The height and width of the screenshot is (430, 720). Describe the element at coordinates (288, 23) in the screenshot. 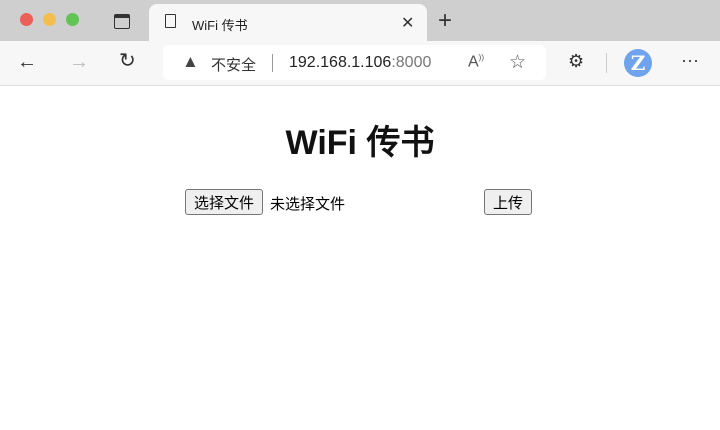

I see `active-tab: WiFi 传书 ✕` at that location.